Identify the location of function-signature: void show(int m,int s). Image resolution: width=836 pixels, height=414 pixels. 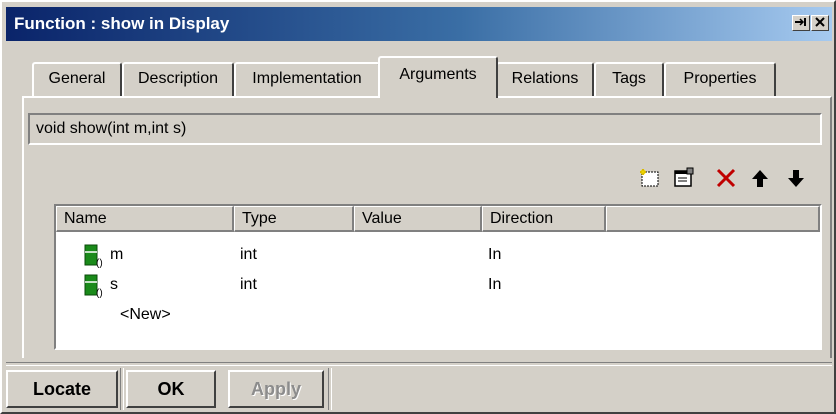
(425, 129).